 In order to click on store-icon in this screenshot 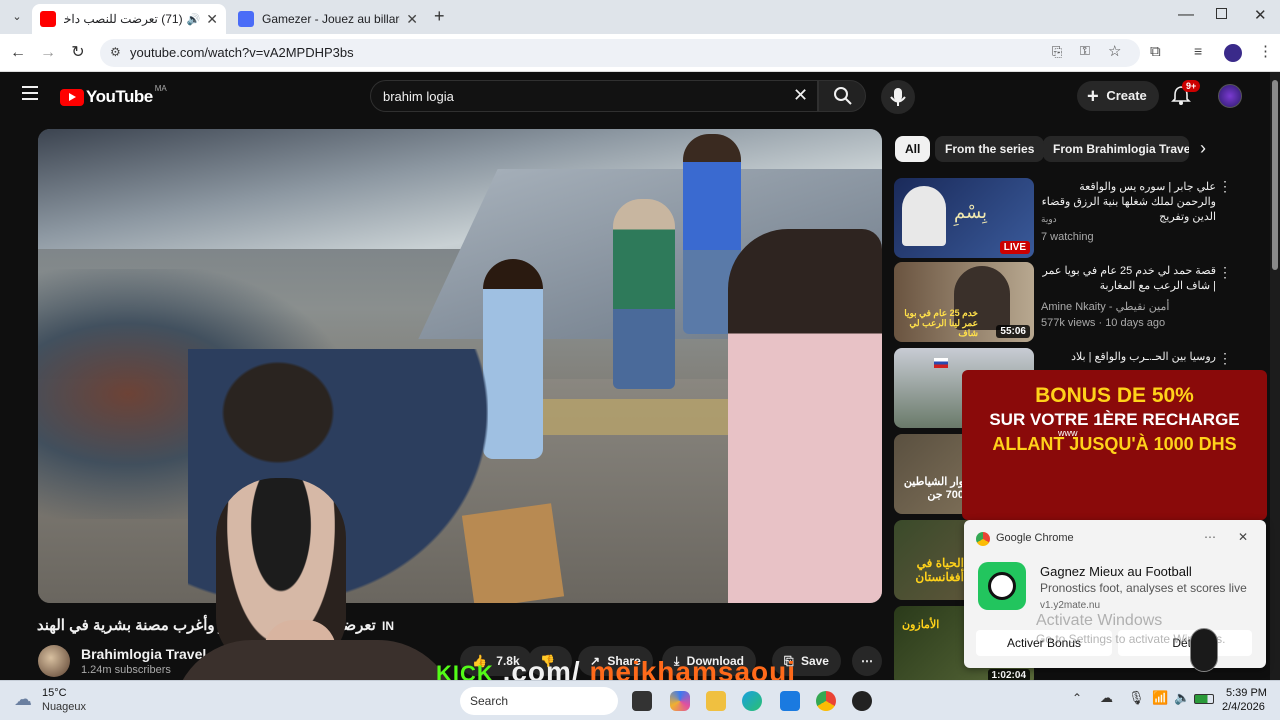, I will do `click(790, 701)`.